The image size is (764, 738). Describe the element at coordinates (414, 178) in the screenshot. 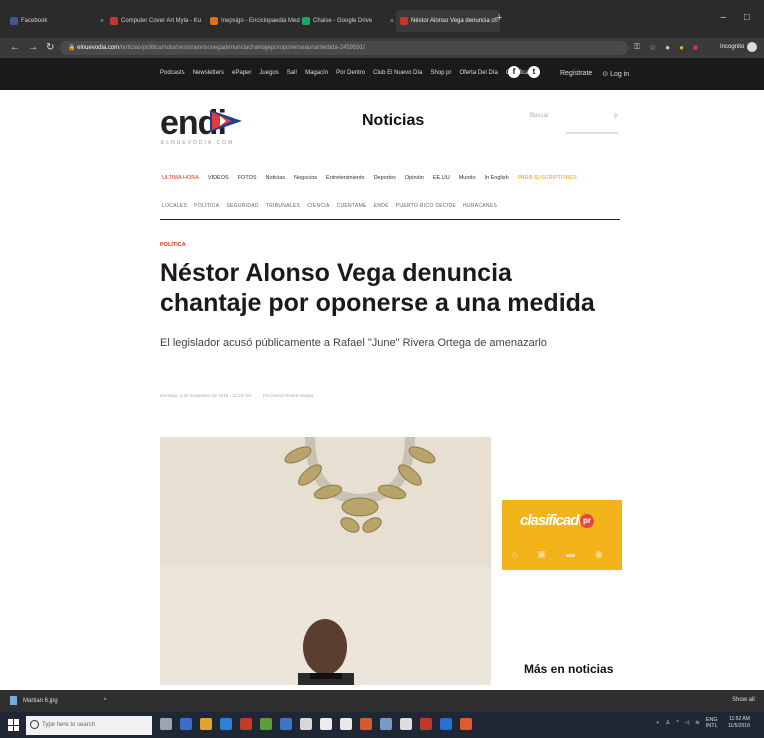

I see `nav-item: Opinión` at that location.